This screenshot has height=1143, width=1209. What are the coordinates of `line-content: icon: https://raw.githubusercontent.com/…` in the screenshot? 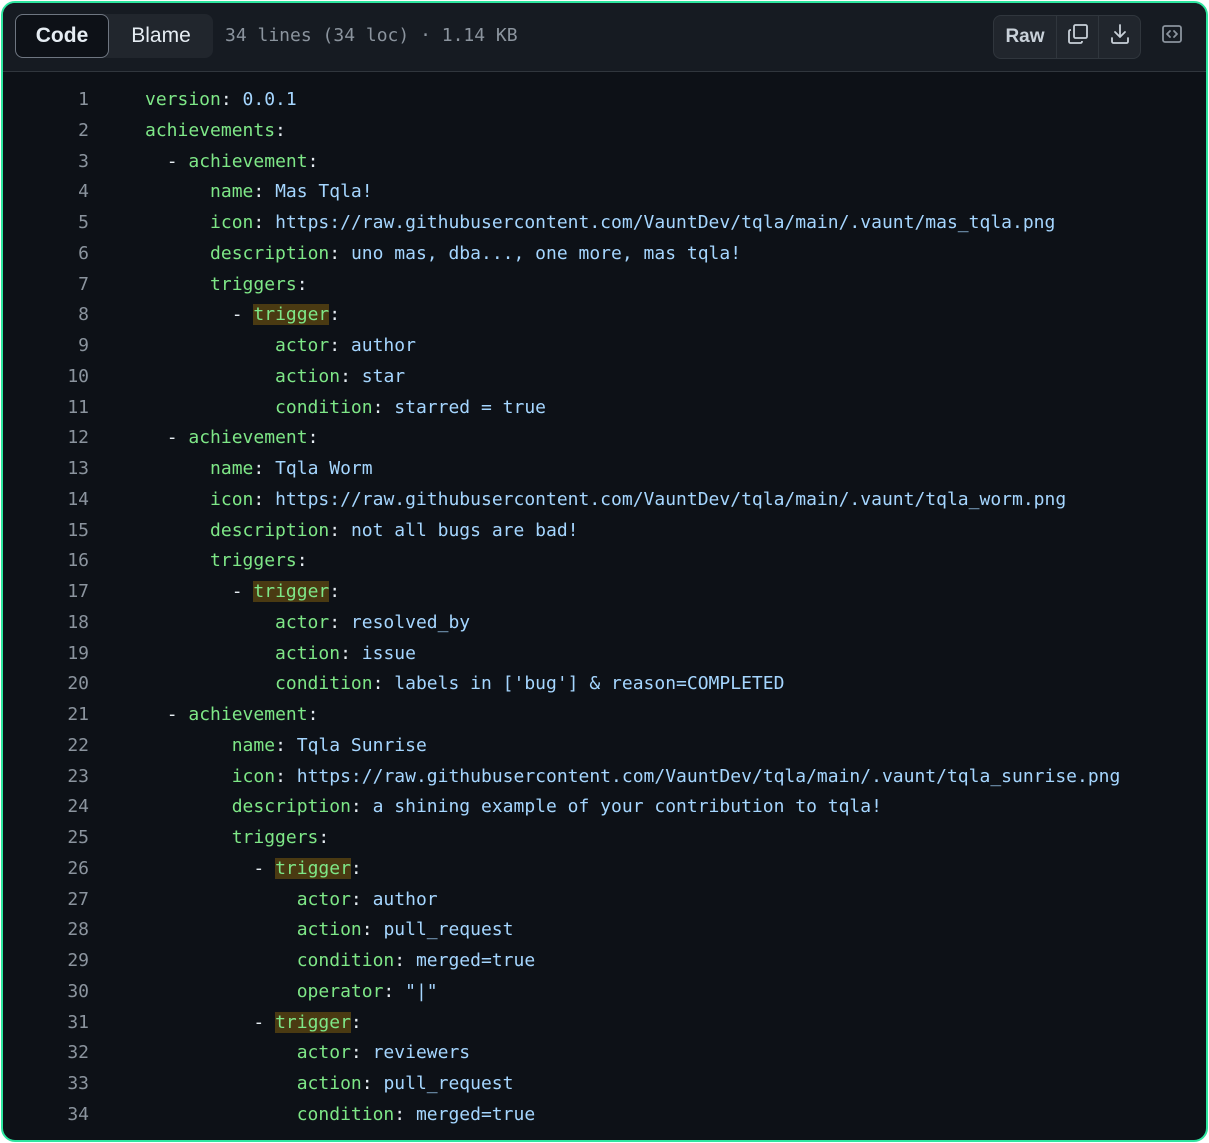 It's located at (633, 777).